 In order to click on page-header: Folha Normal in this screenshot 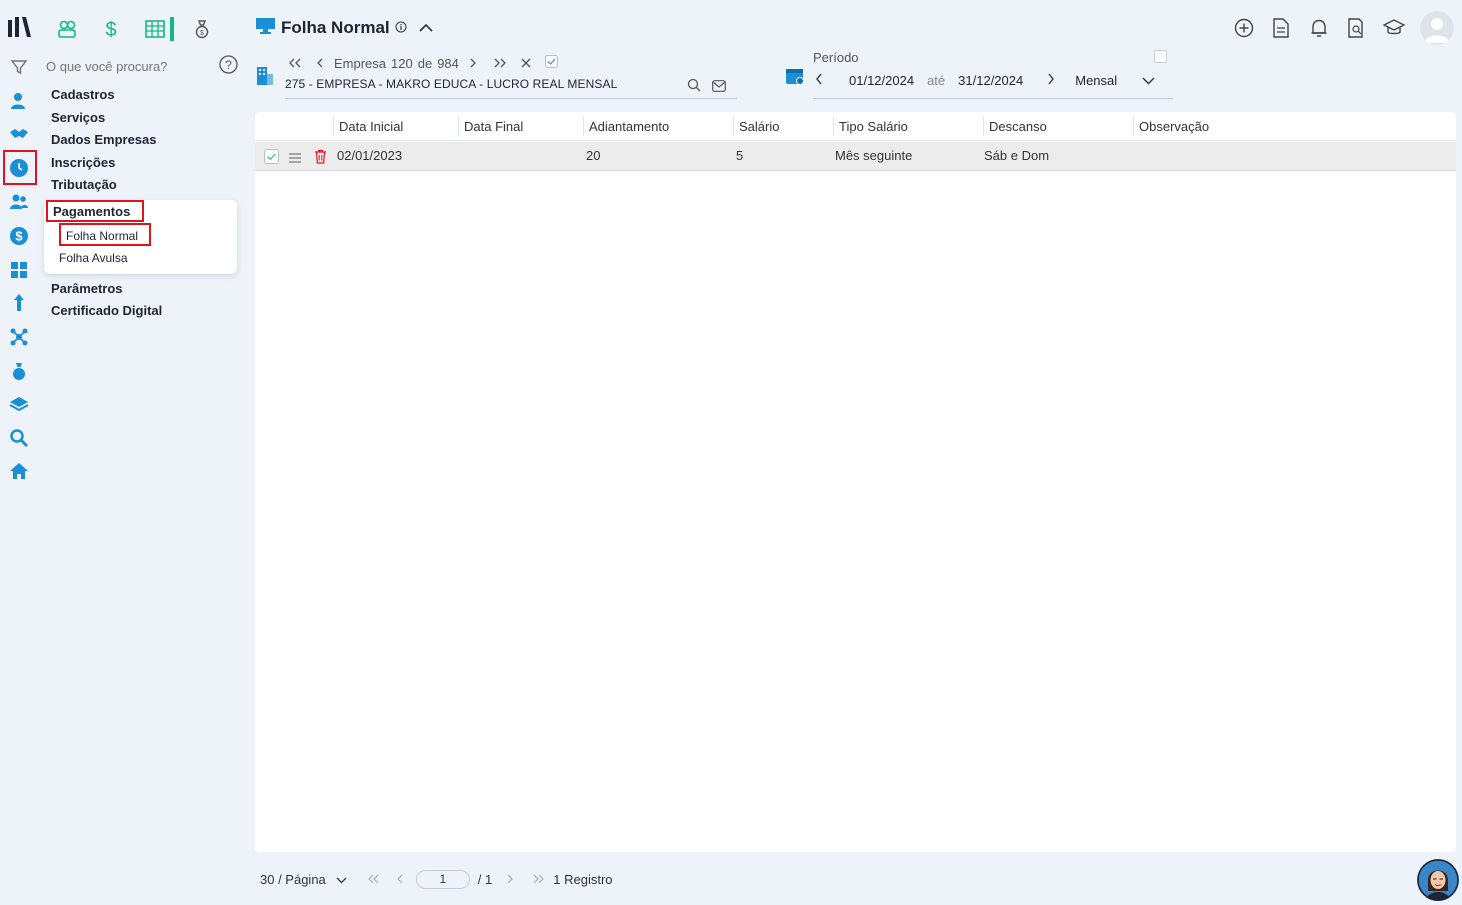, I will do `click(344, 28)`.